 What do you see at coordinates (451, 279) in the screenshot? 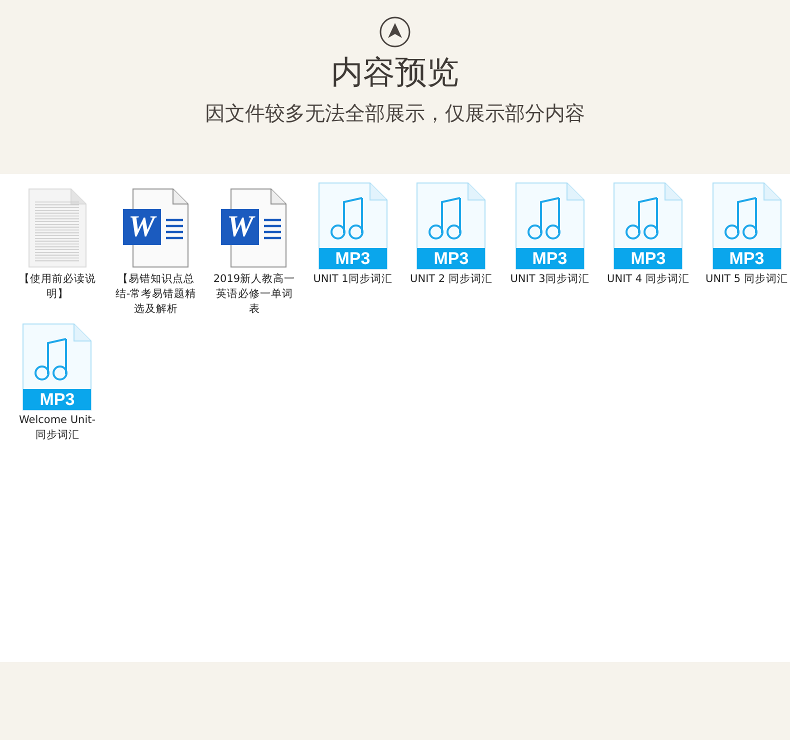
I see `file-name: UNIT 2 同步词汇` at bounding box center [451, 279].